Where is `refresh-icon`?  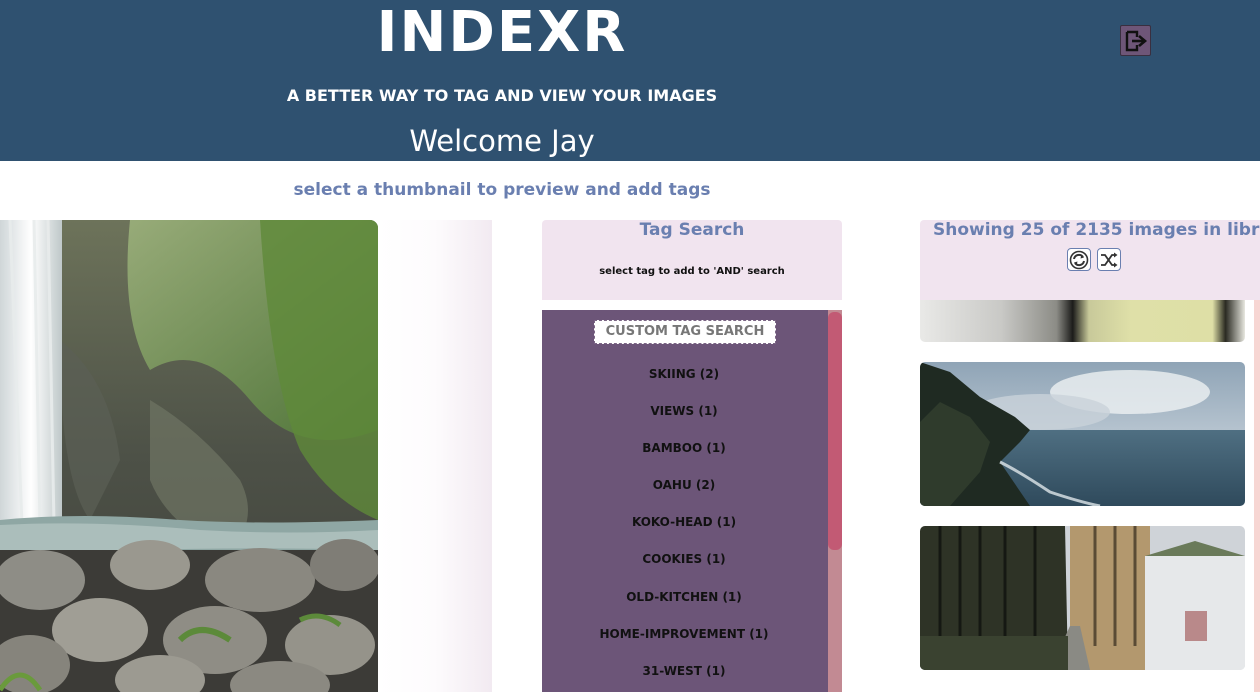 refresh-icon is located at coordinates (1079, 259).